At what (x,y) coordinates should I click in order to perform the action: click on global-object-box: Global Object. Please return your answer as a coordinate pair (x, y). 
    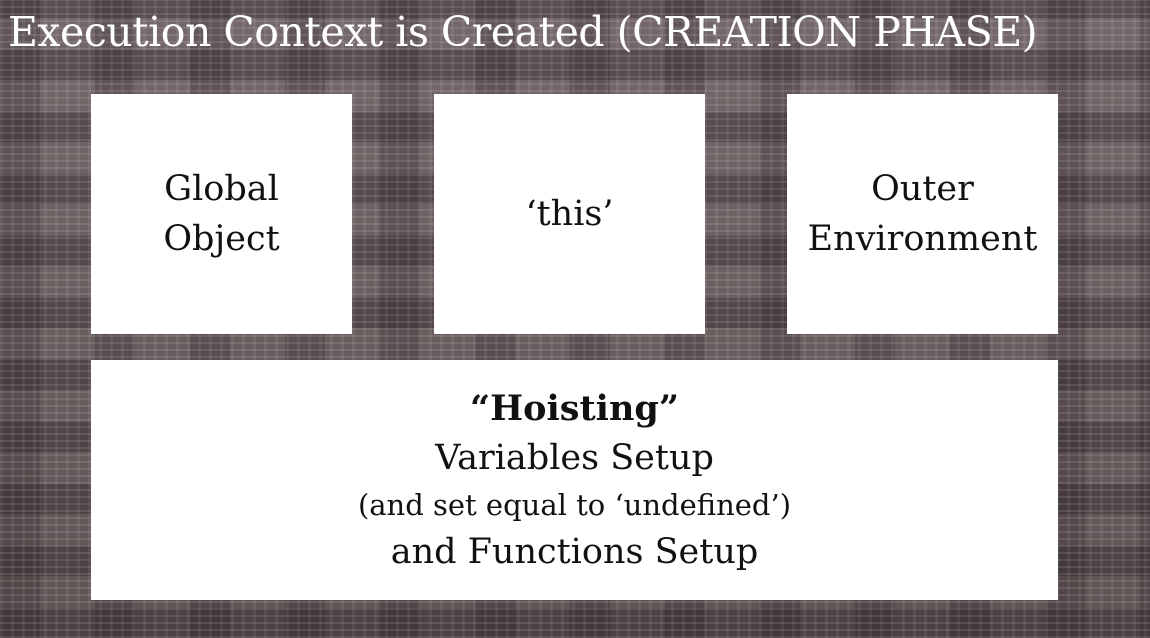
    Looking at the image, I should click on (221, 214).